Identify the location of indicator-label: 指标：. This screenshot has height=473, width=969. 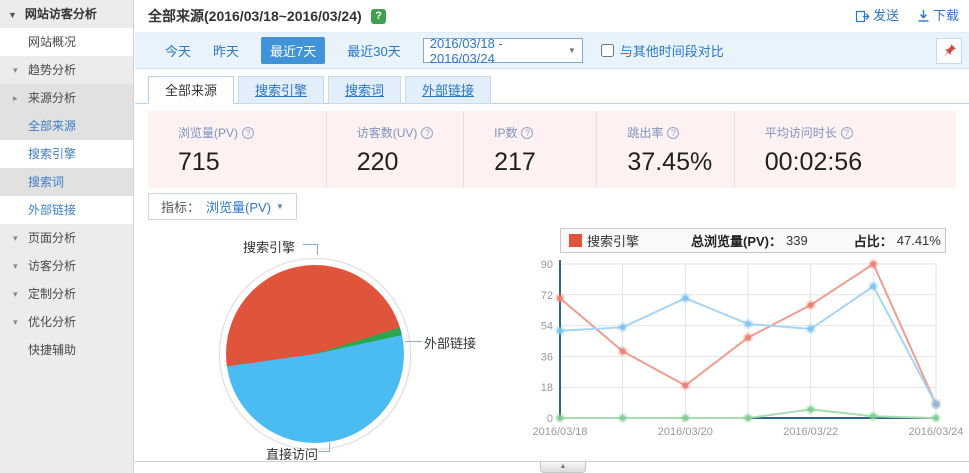
(181, 207).